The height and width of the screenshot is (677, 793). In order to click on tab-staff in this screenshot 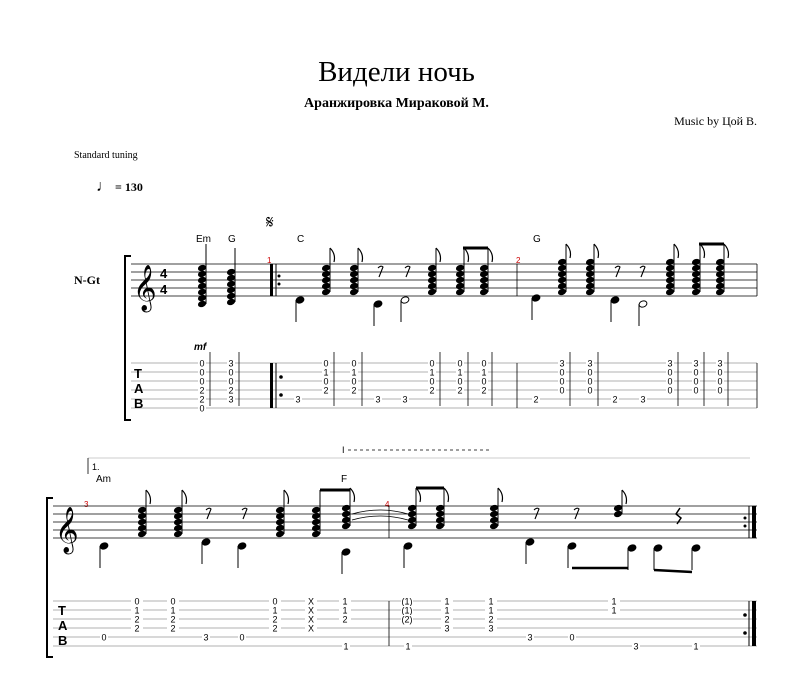, I will do `click(444, 385)`.